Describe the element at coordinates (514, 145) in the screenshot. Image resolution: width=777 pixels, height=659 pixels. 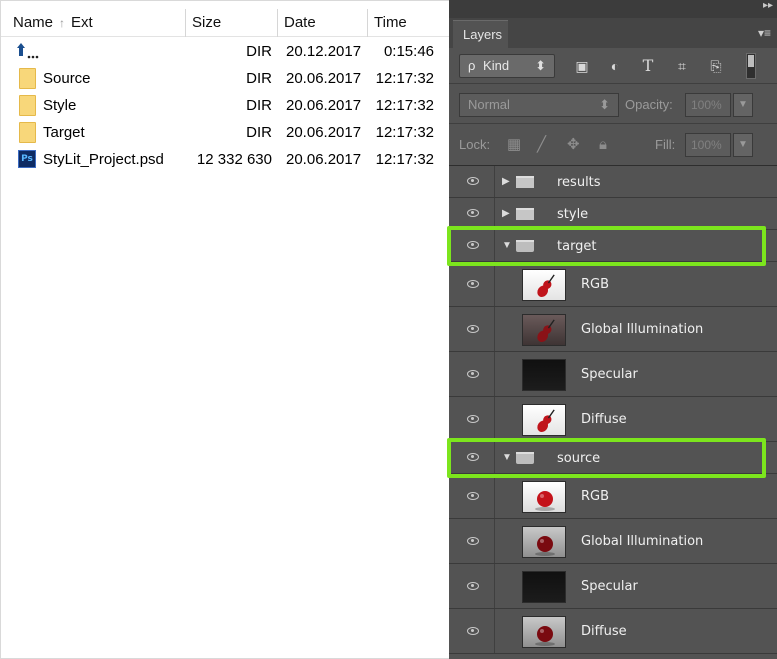
I see `lock-transparency-icon: ▦` at that location.